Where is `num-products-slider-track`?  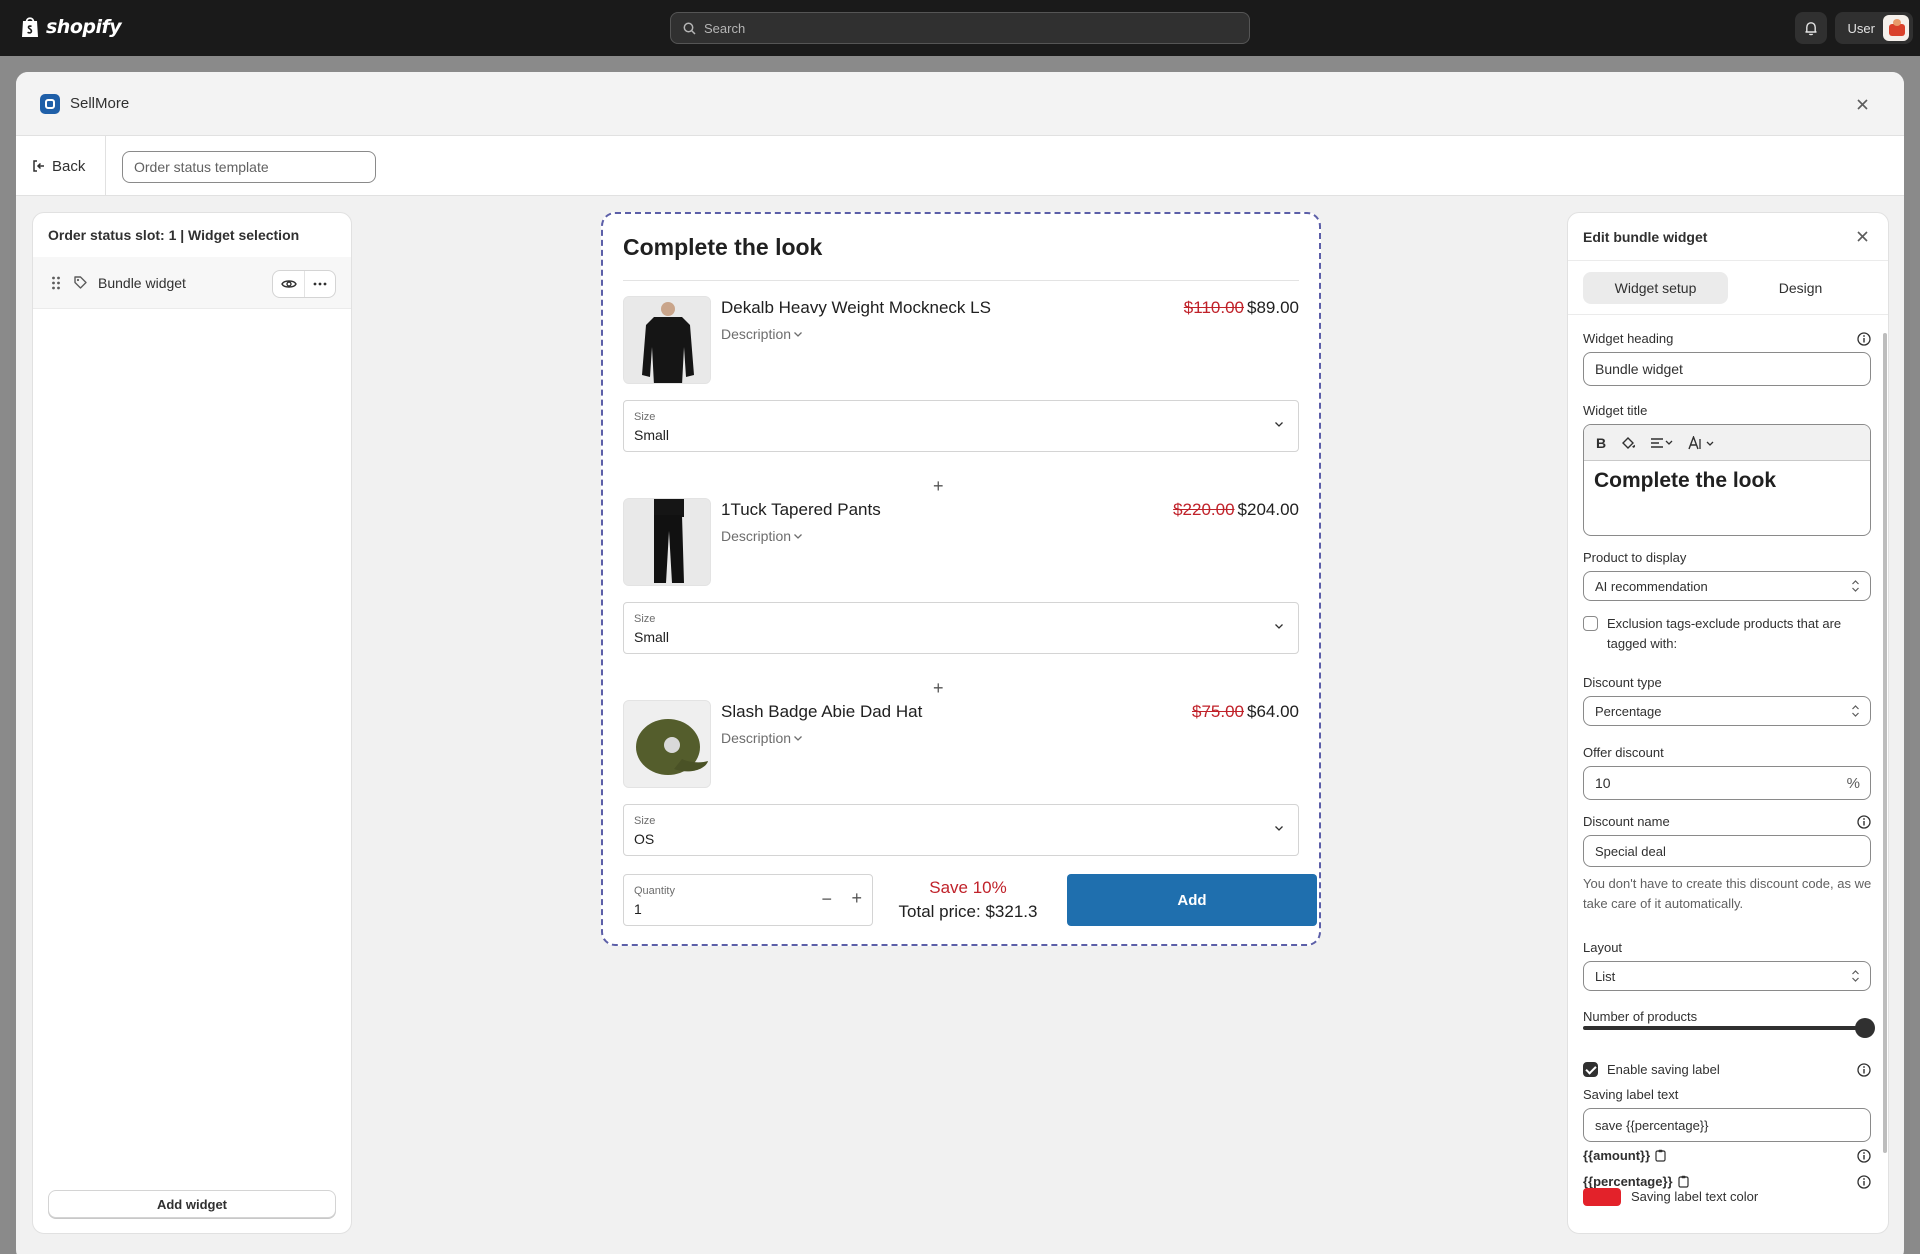
num-products-slider-track is located at coordinates (1724, 1028).